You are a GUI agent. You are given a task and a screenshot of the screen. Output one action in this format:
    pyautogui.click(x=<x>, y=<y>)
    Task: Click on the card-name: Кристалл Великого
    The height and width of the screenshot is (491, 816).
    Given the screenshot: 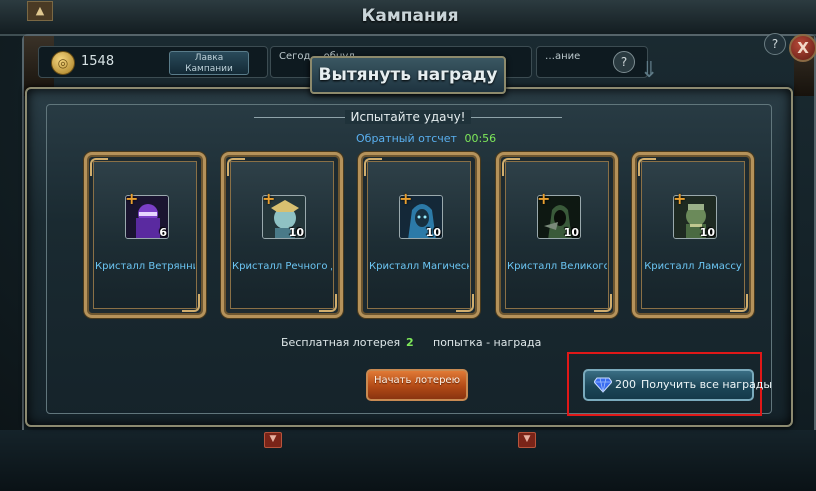 What is the action you would take?
    pyautogui.click(x=557, y=266)
    